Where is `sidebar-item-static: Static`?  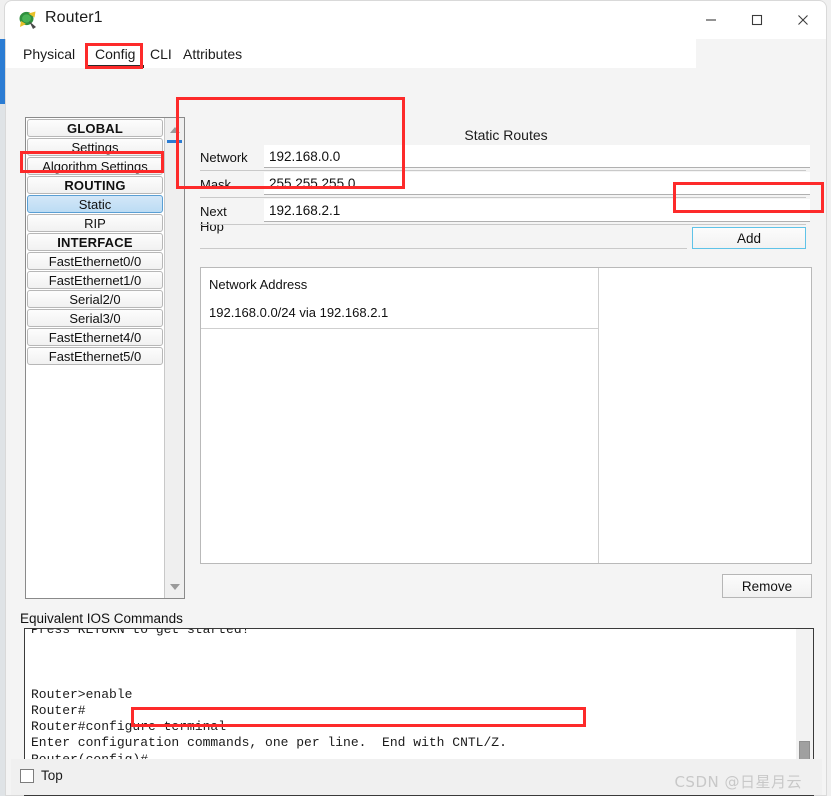 sidebar-item-static: Static is located at coordinates (95, 204).